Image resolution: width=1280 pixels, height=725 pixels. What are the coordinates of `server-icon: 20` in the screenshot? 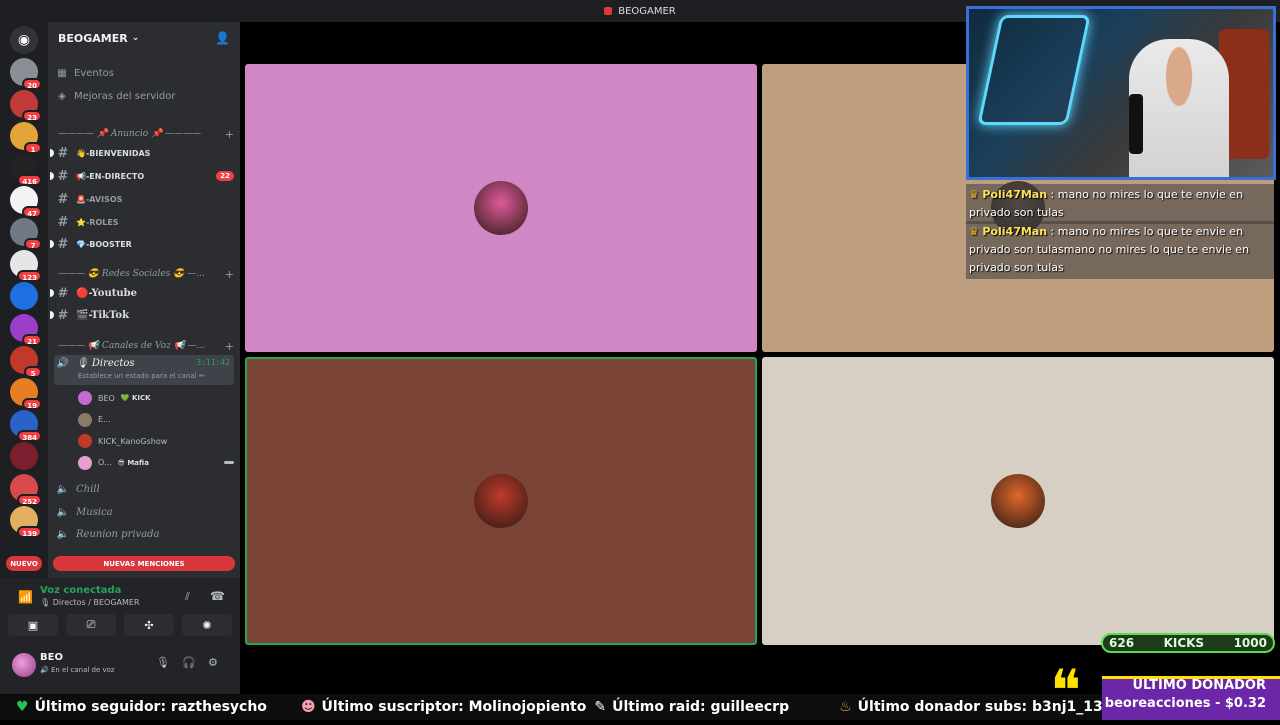 It's located at (26, 74).